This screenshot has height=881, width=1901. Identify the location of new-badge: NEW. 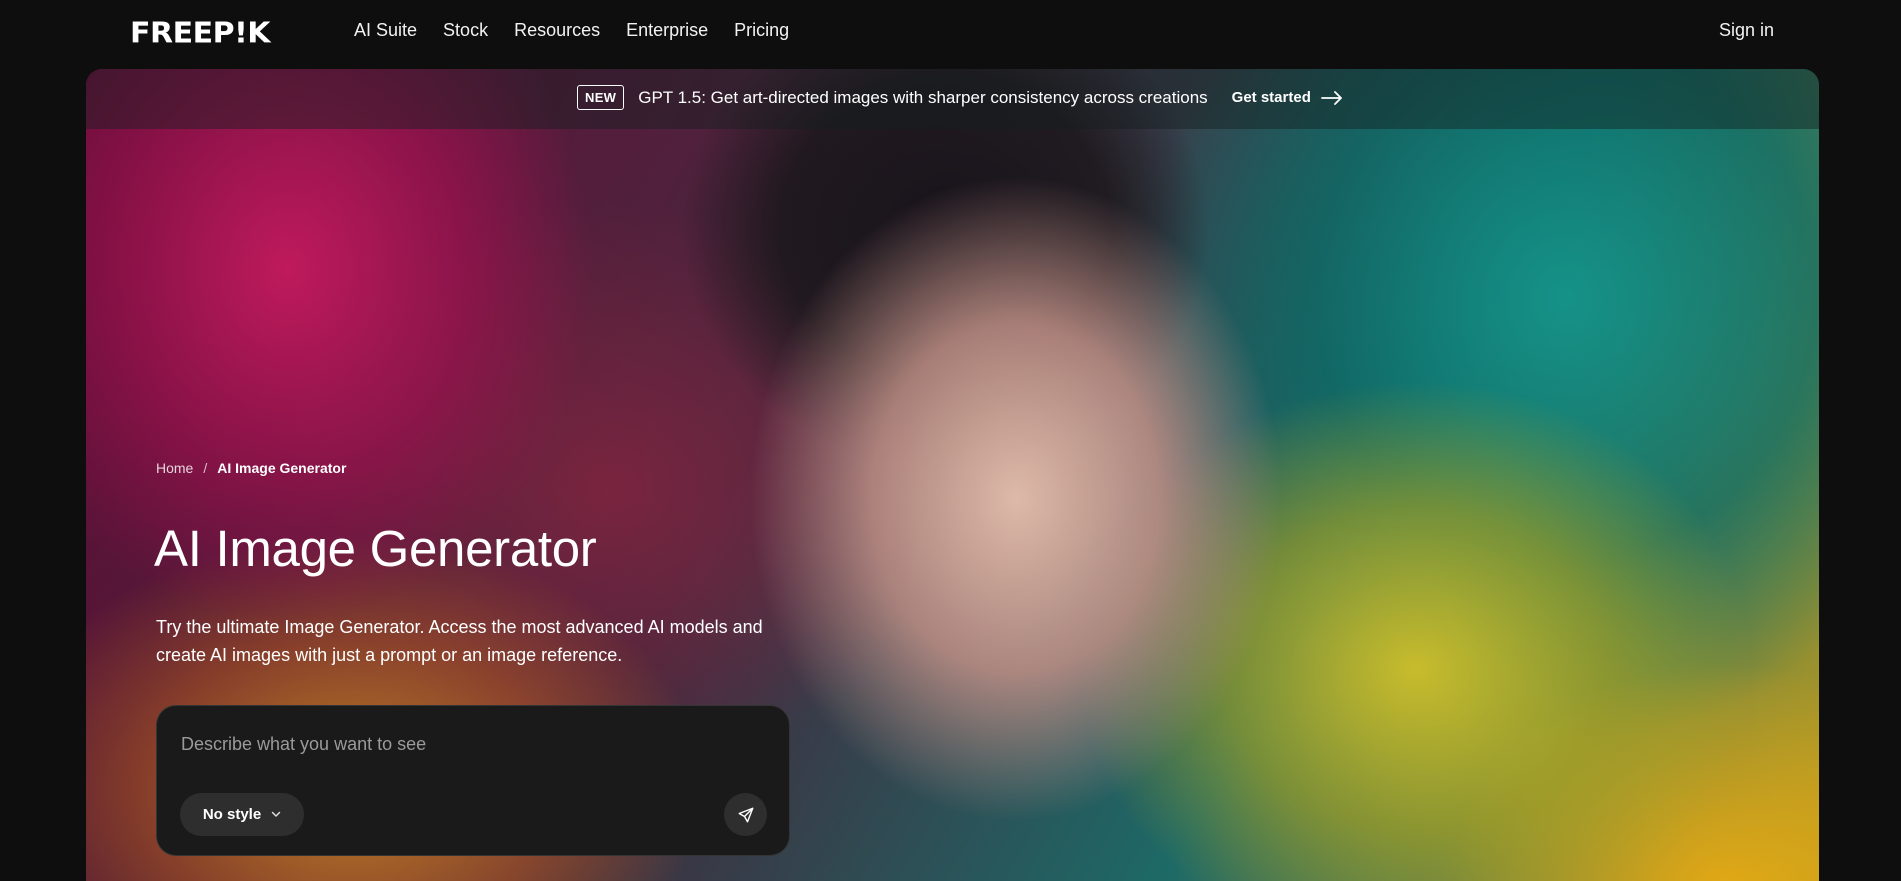
(601, 97).